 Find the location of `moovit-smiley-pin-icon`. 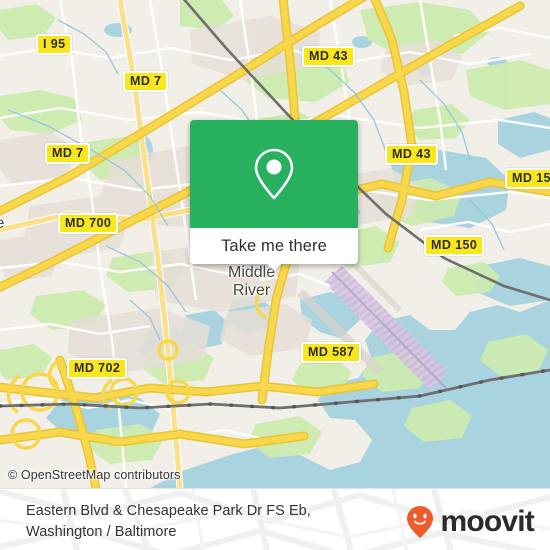

moovit-smiley-pin-icon is located at coordinates (420, 522).